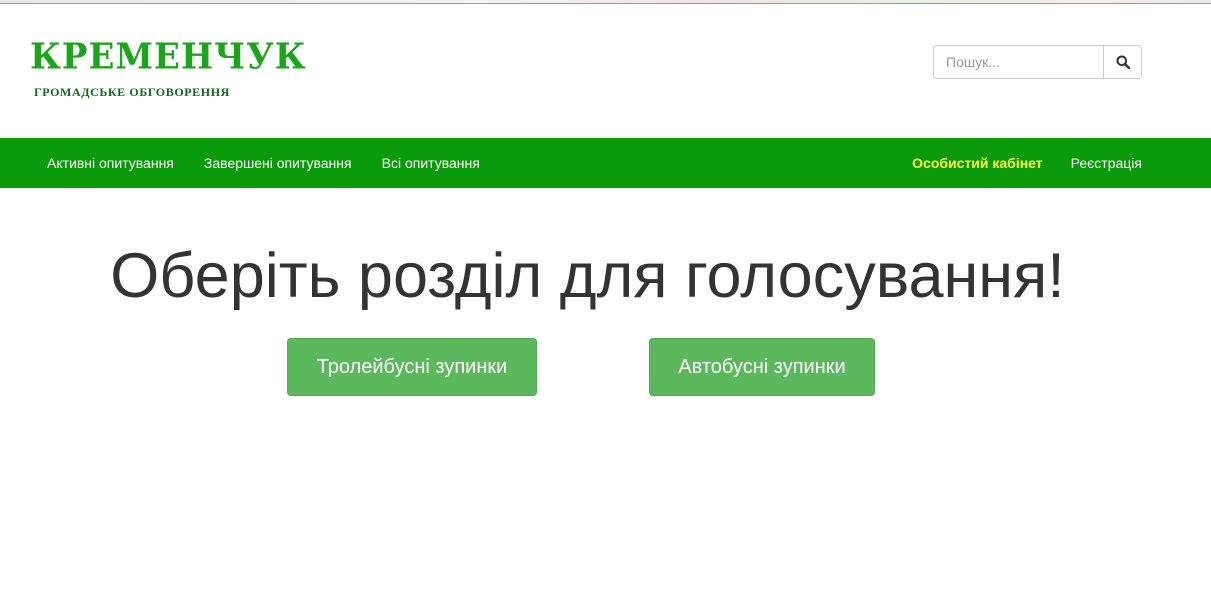  What do you see at coordinates (587, 276) in the screenshot?
I see `page-title: Оберіть розділ для голосування!` at bounding box center [587, 276].